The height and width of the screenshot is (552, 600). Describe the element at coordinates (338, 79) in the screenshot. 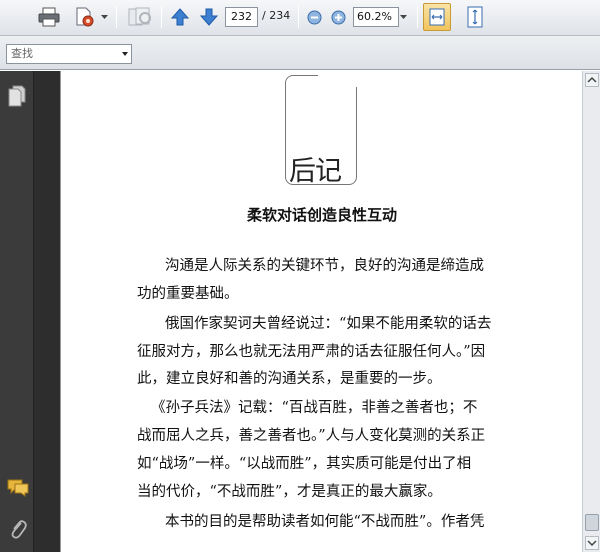

I see `chapter-frame-gap` at that location.